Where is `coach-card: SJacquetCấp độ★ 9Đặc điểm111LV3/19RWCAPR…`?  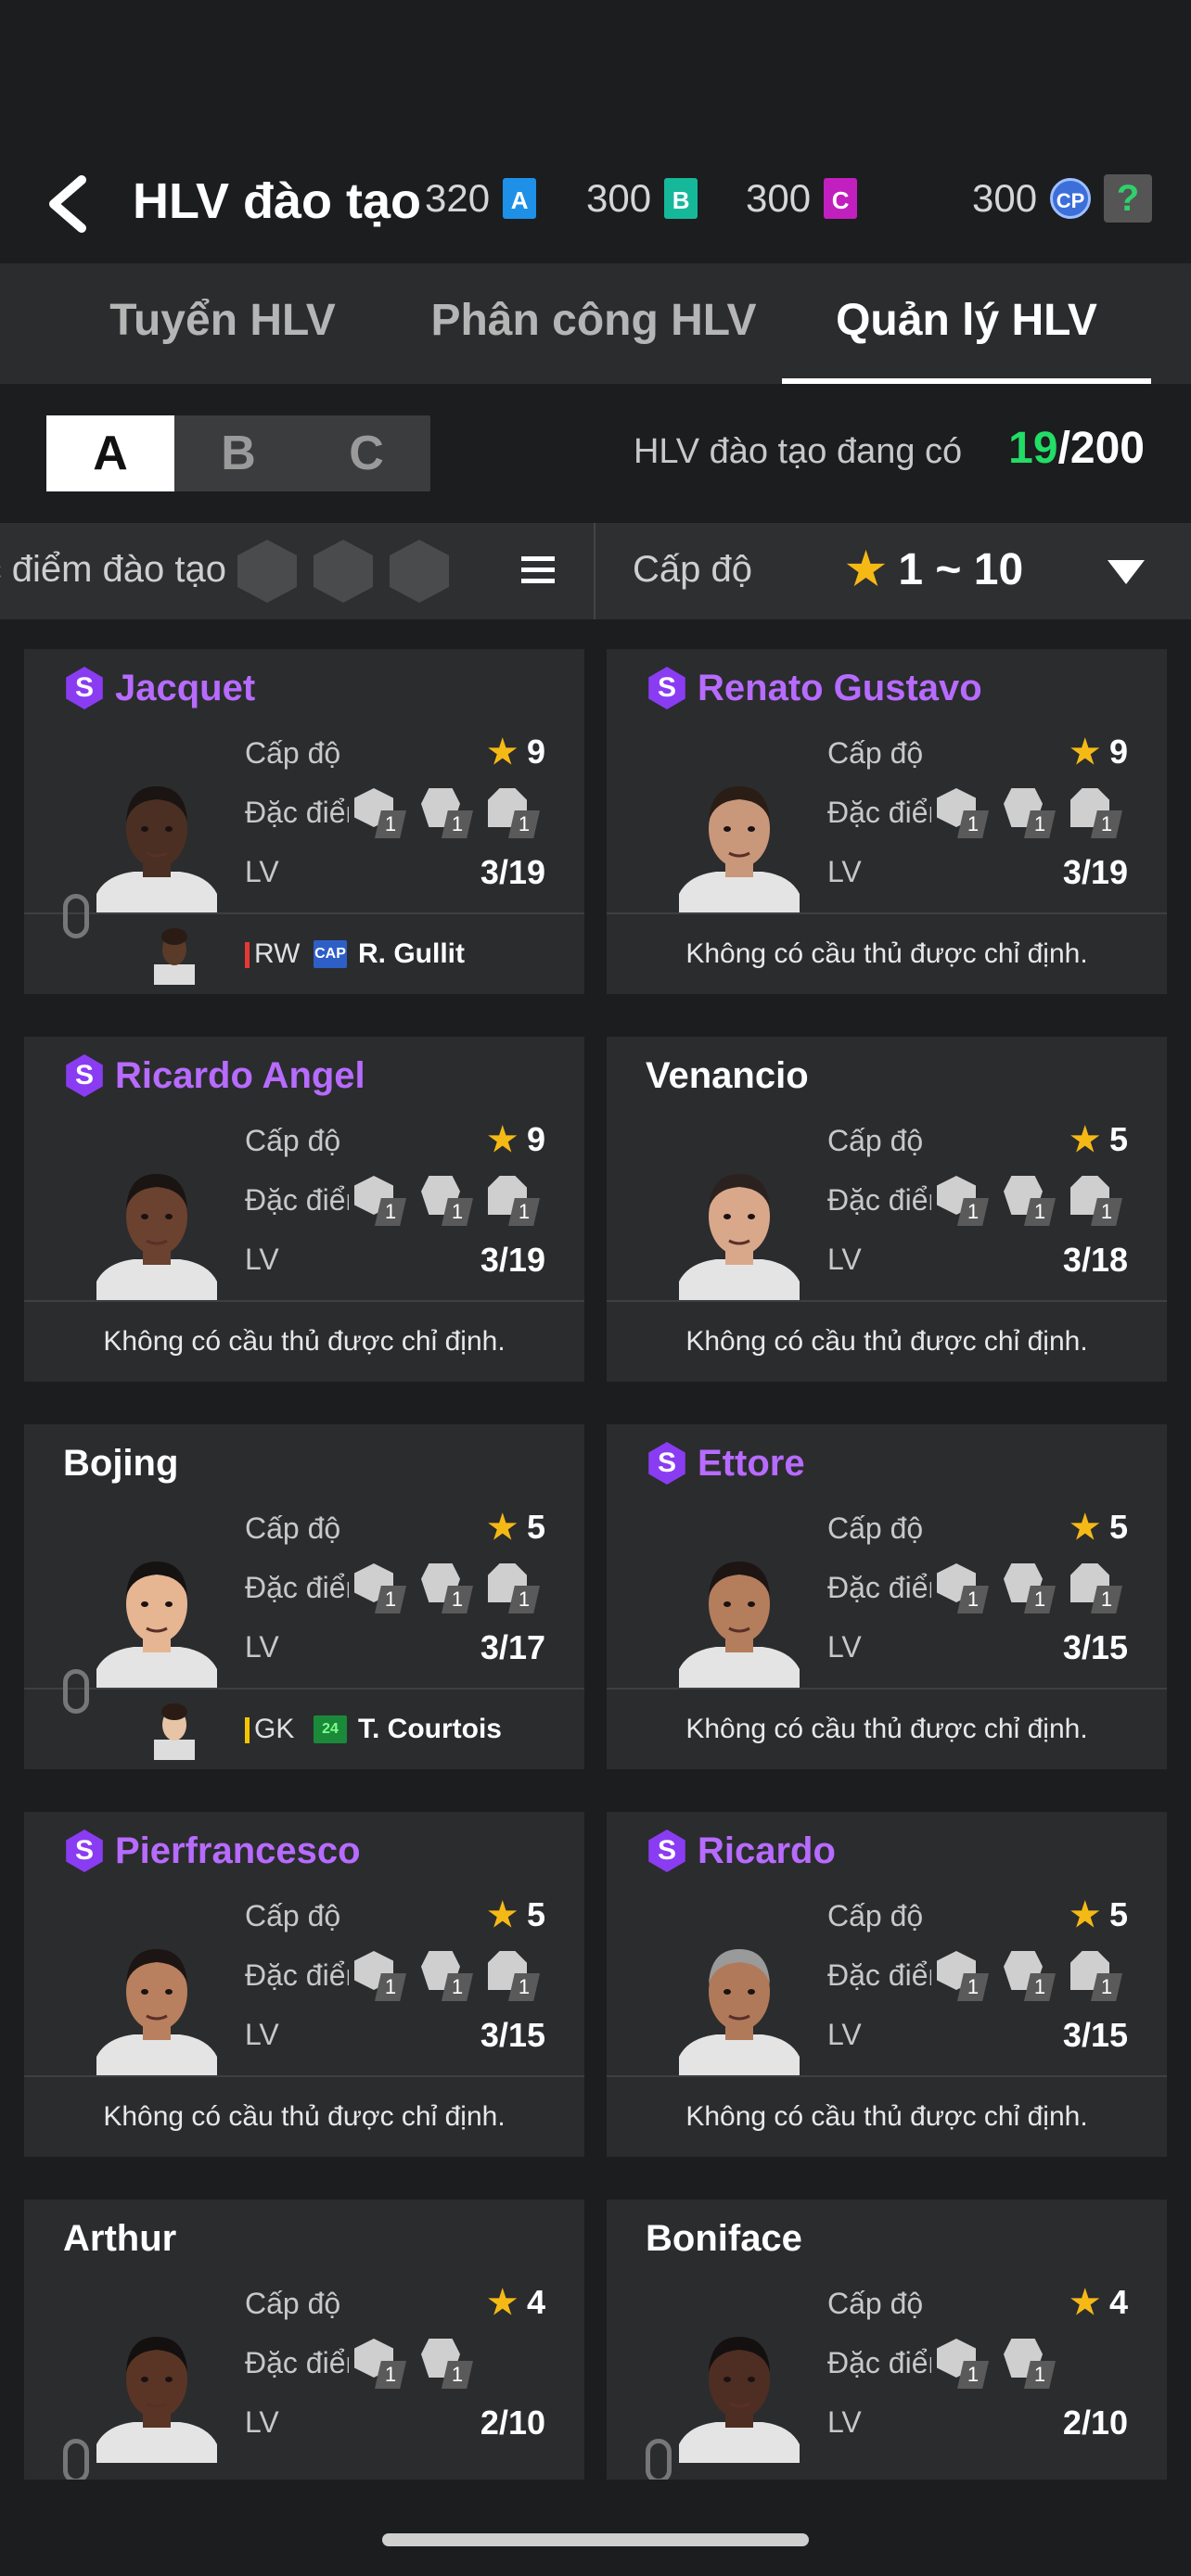 coach-card: SJacquetCấp độ★ 9Đặc điểm111LV3/19RWCAPR… is located at coordinates (304, 821).